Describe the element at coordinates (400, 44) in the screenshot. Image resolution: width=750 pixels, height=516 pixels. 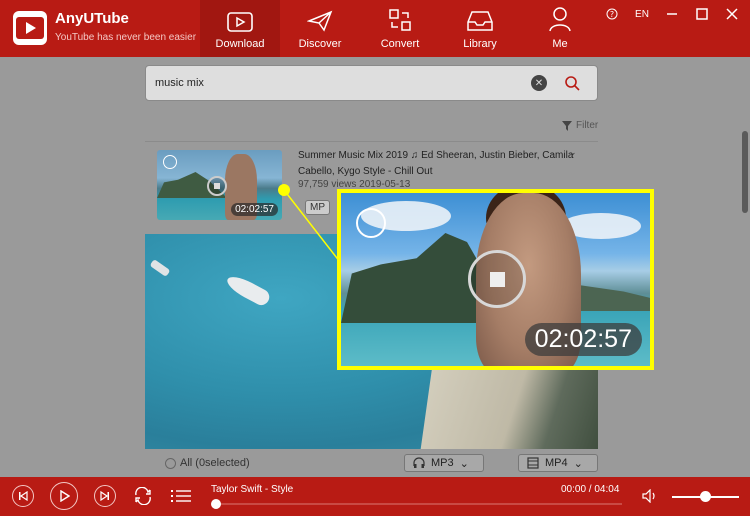
I see `tab-convert-label: Convert` at that location.